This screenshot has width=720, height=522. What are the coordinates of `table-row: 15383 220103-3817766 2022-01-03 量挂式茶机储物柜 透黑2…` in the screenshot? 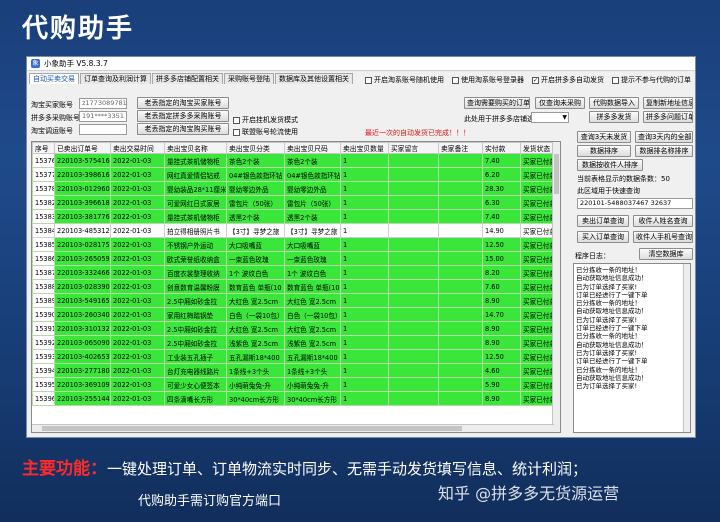 It's located at (293, 216).